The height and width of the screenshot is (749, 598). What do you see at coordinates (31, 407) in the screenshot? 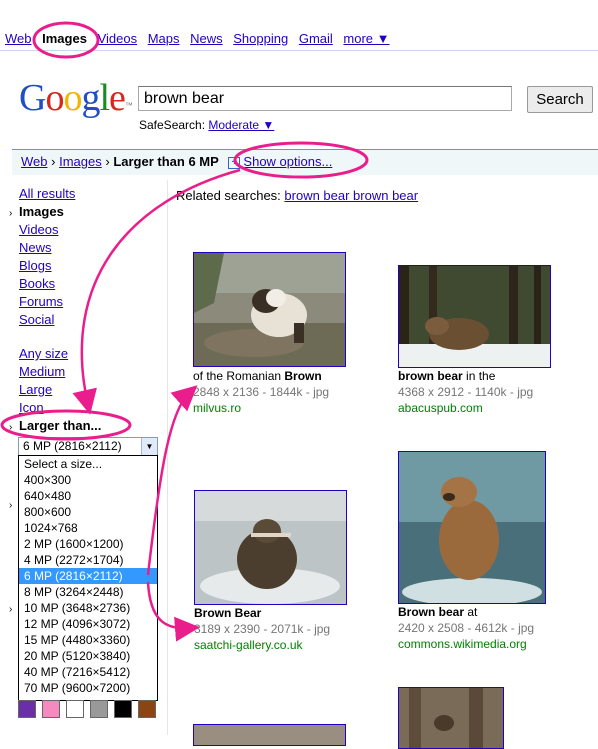
I see `size-icon: Icon` at bounding box center [31, 407].